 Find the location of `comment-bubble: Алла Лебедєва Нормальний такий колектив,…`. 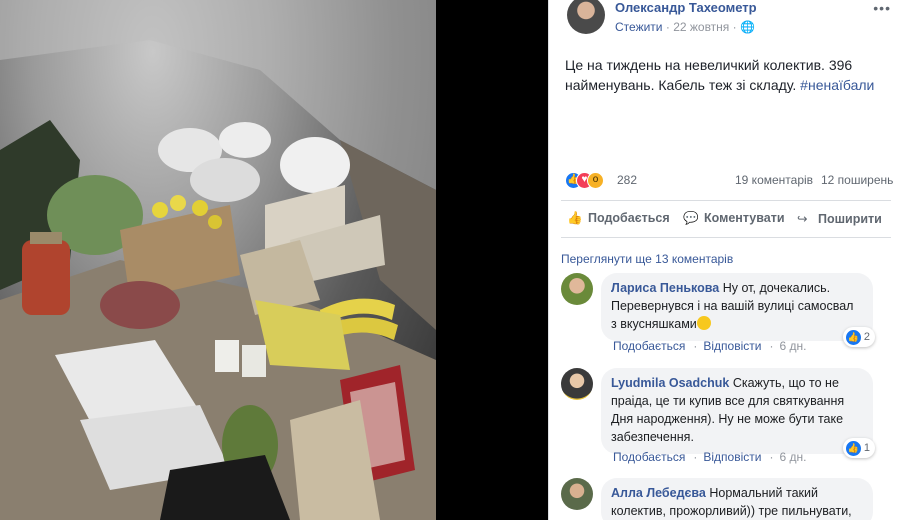

comment-bubble: Алла Лебедєва Нормальний такий колектив,… is located at coordinates (737, 499).